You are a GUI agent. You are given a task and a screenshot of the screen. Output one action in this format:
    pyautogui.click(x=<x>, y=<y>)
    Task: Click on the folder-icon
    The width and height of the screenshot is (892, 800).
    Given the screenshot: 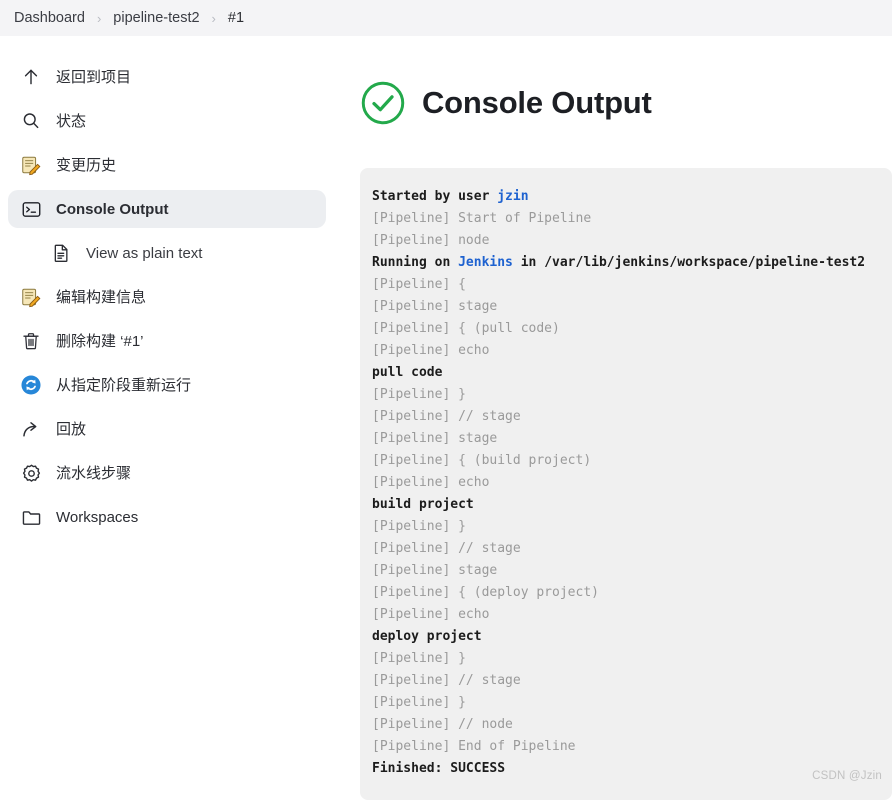 What is the action you would take?
    pyautogui.click(x=31, y=517)
    